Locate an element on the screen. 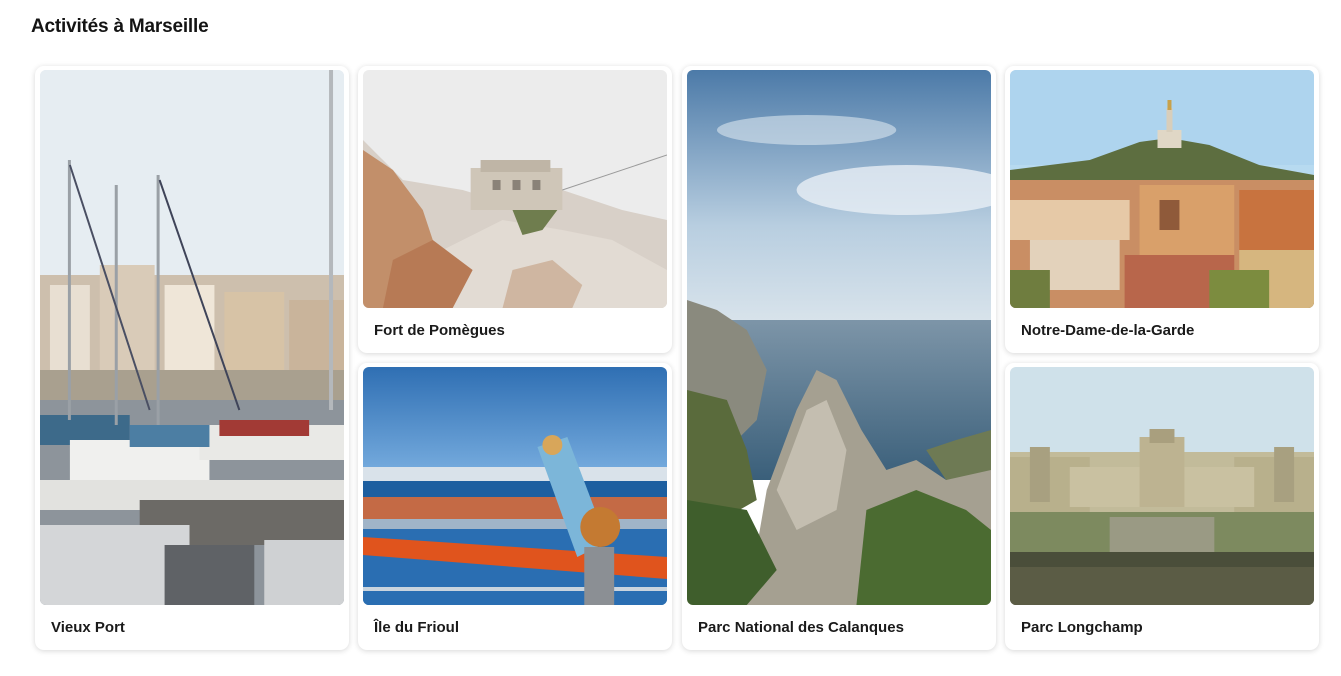 Image resolution: width=1341 pixels, height=676 pixels. palais-longchamp-photo is located at coordinates (1162, 486).